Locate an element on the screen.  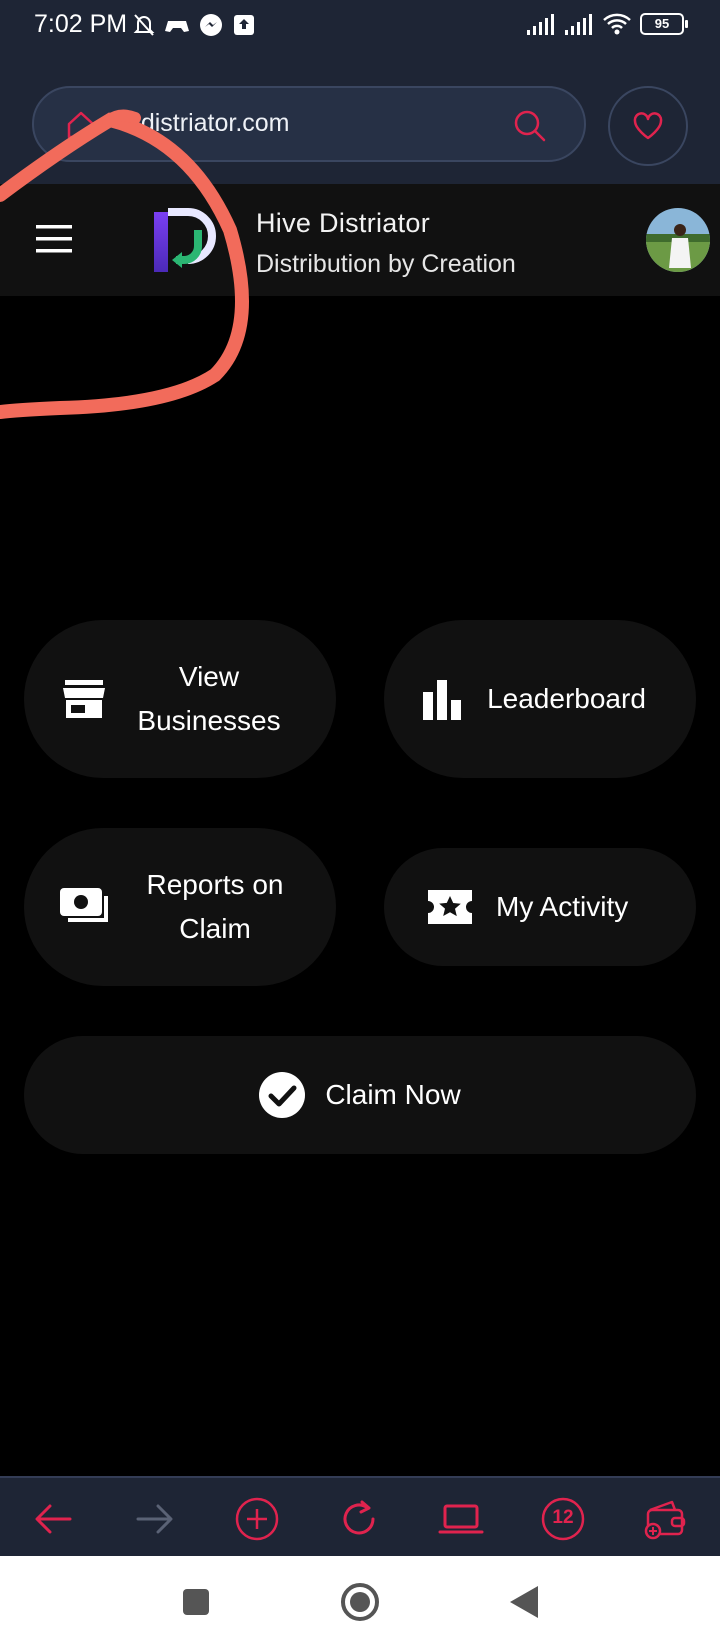
heart-icon is located at coordinates (648, 126).